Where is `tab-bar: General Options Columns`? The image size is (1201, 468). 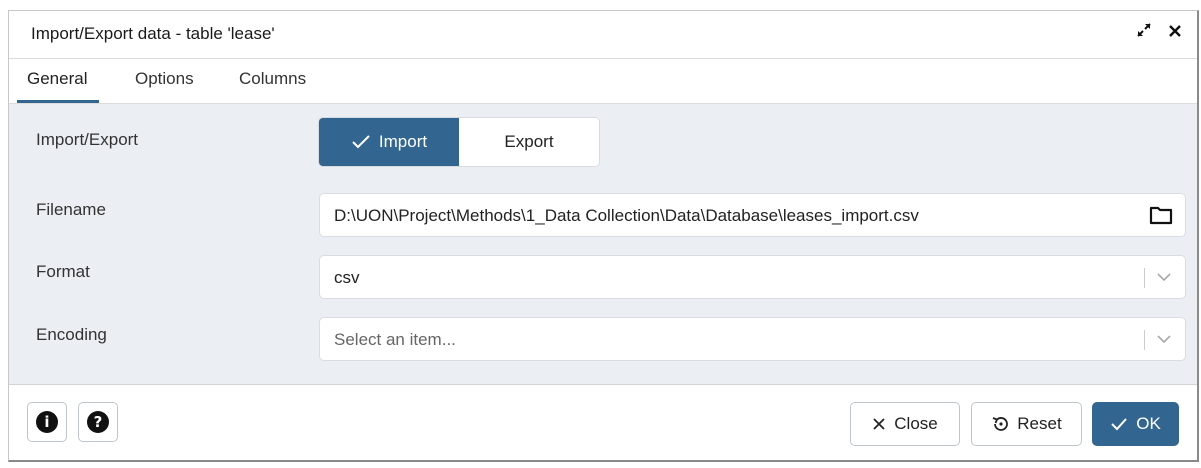
tab-bar: General Options Columns is located at coordinates (603, 81).